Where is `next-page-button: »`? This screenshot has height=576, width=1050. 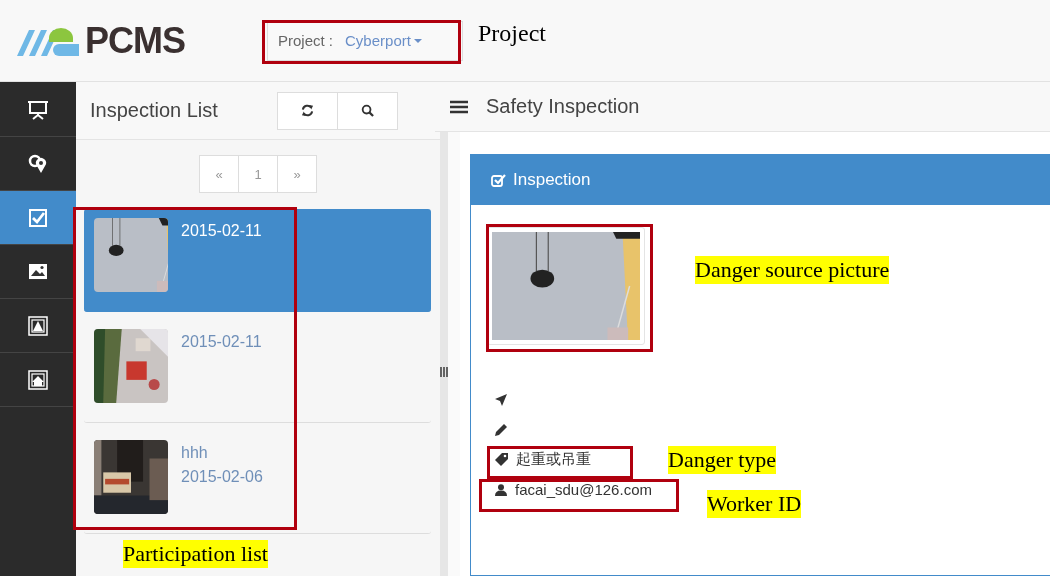 next-page-button: » is located at coordinates (297, 174).